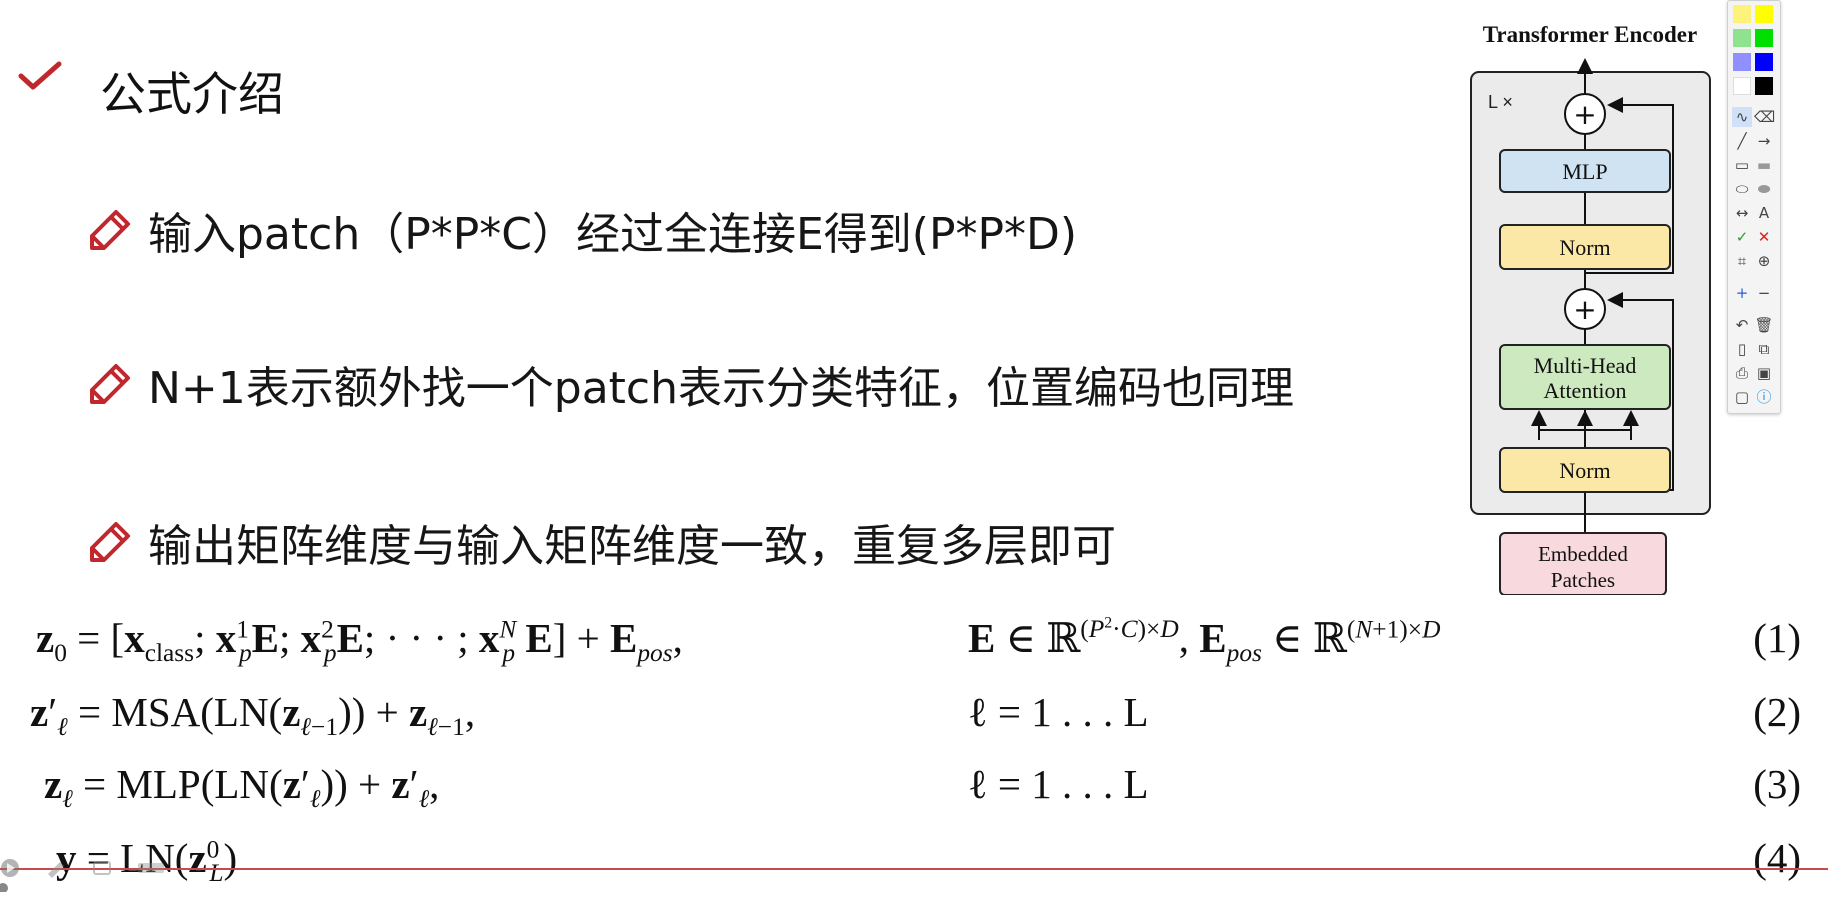  What do you see at coordinates (1777, 638) in the screenshot?
I see `equation-number: (1)` at bounding box center [1777, 638].